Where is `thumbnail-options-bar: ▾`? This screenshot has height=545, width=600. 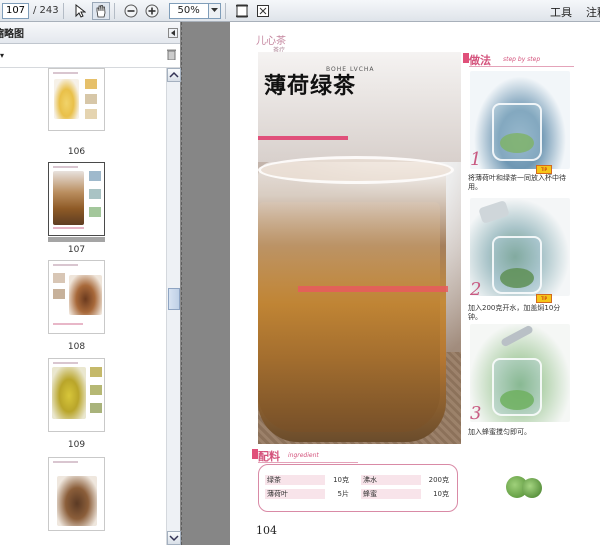
thumbnail-options-bar: ▾ is located at coordinates (90, 56).